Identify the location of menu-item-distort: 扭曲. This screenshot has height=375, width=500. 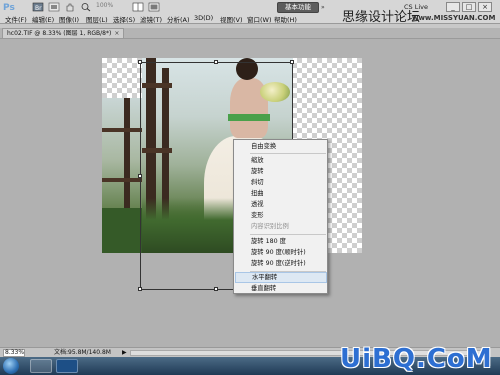
(281, 193).